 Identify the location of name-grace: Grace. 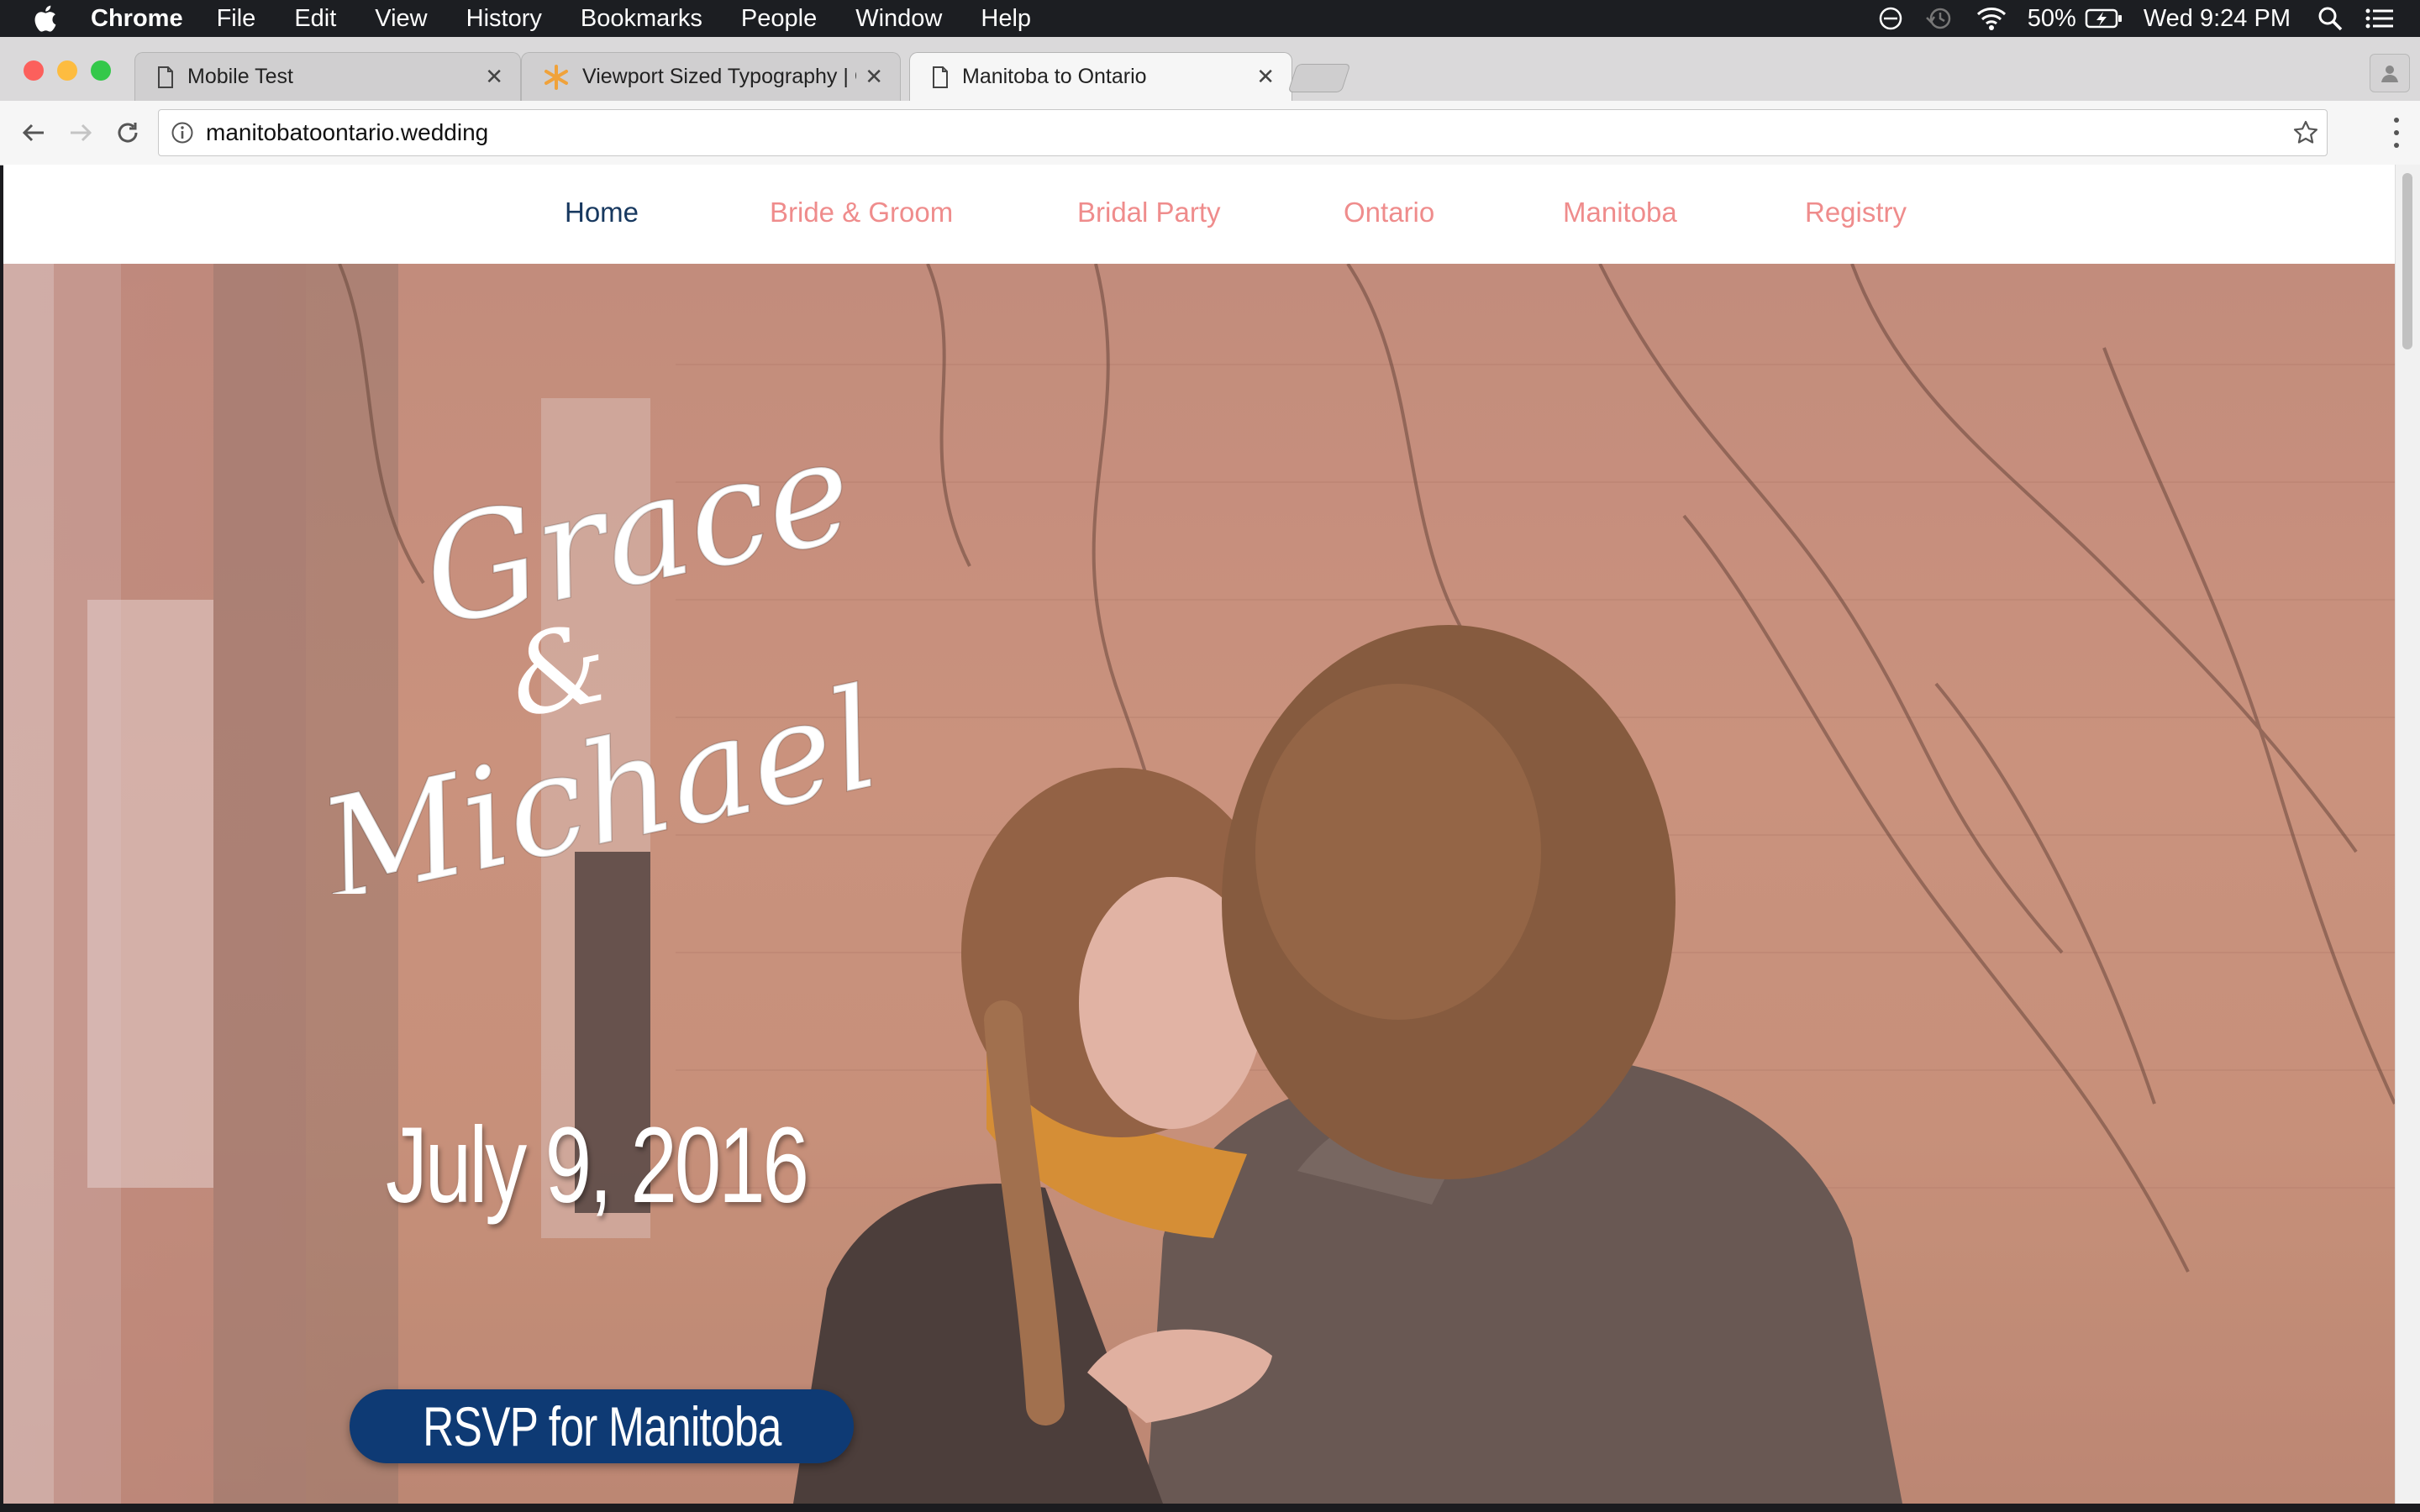
(637, 541).